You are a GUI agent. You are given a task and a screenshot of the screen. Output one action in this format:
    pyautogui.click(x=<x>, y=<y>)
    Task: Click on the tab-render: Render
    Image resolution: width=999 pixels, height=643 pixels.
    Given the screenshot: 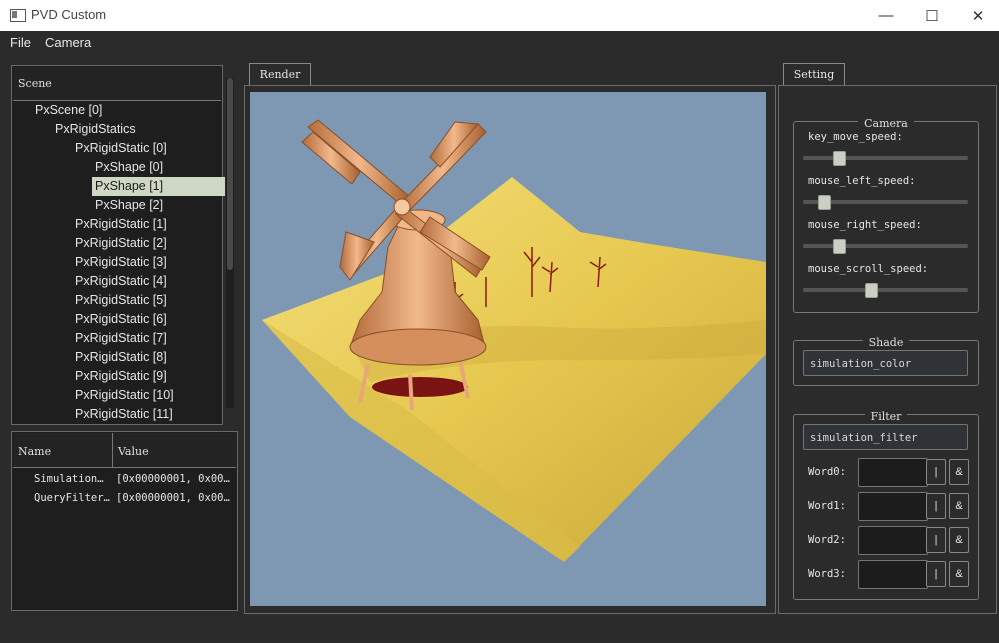 What is the action you would take?
    pyautogui.click(x=280, y=74)
    